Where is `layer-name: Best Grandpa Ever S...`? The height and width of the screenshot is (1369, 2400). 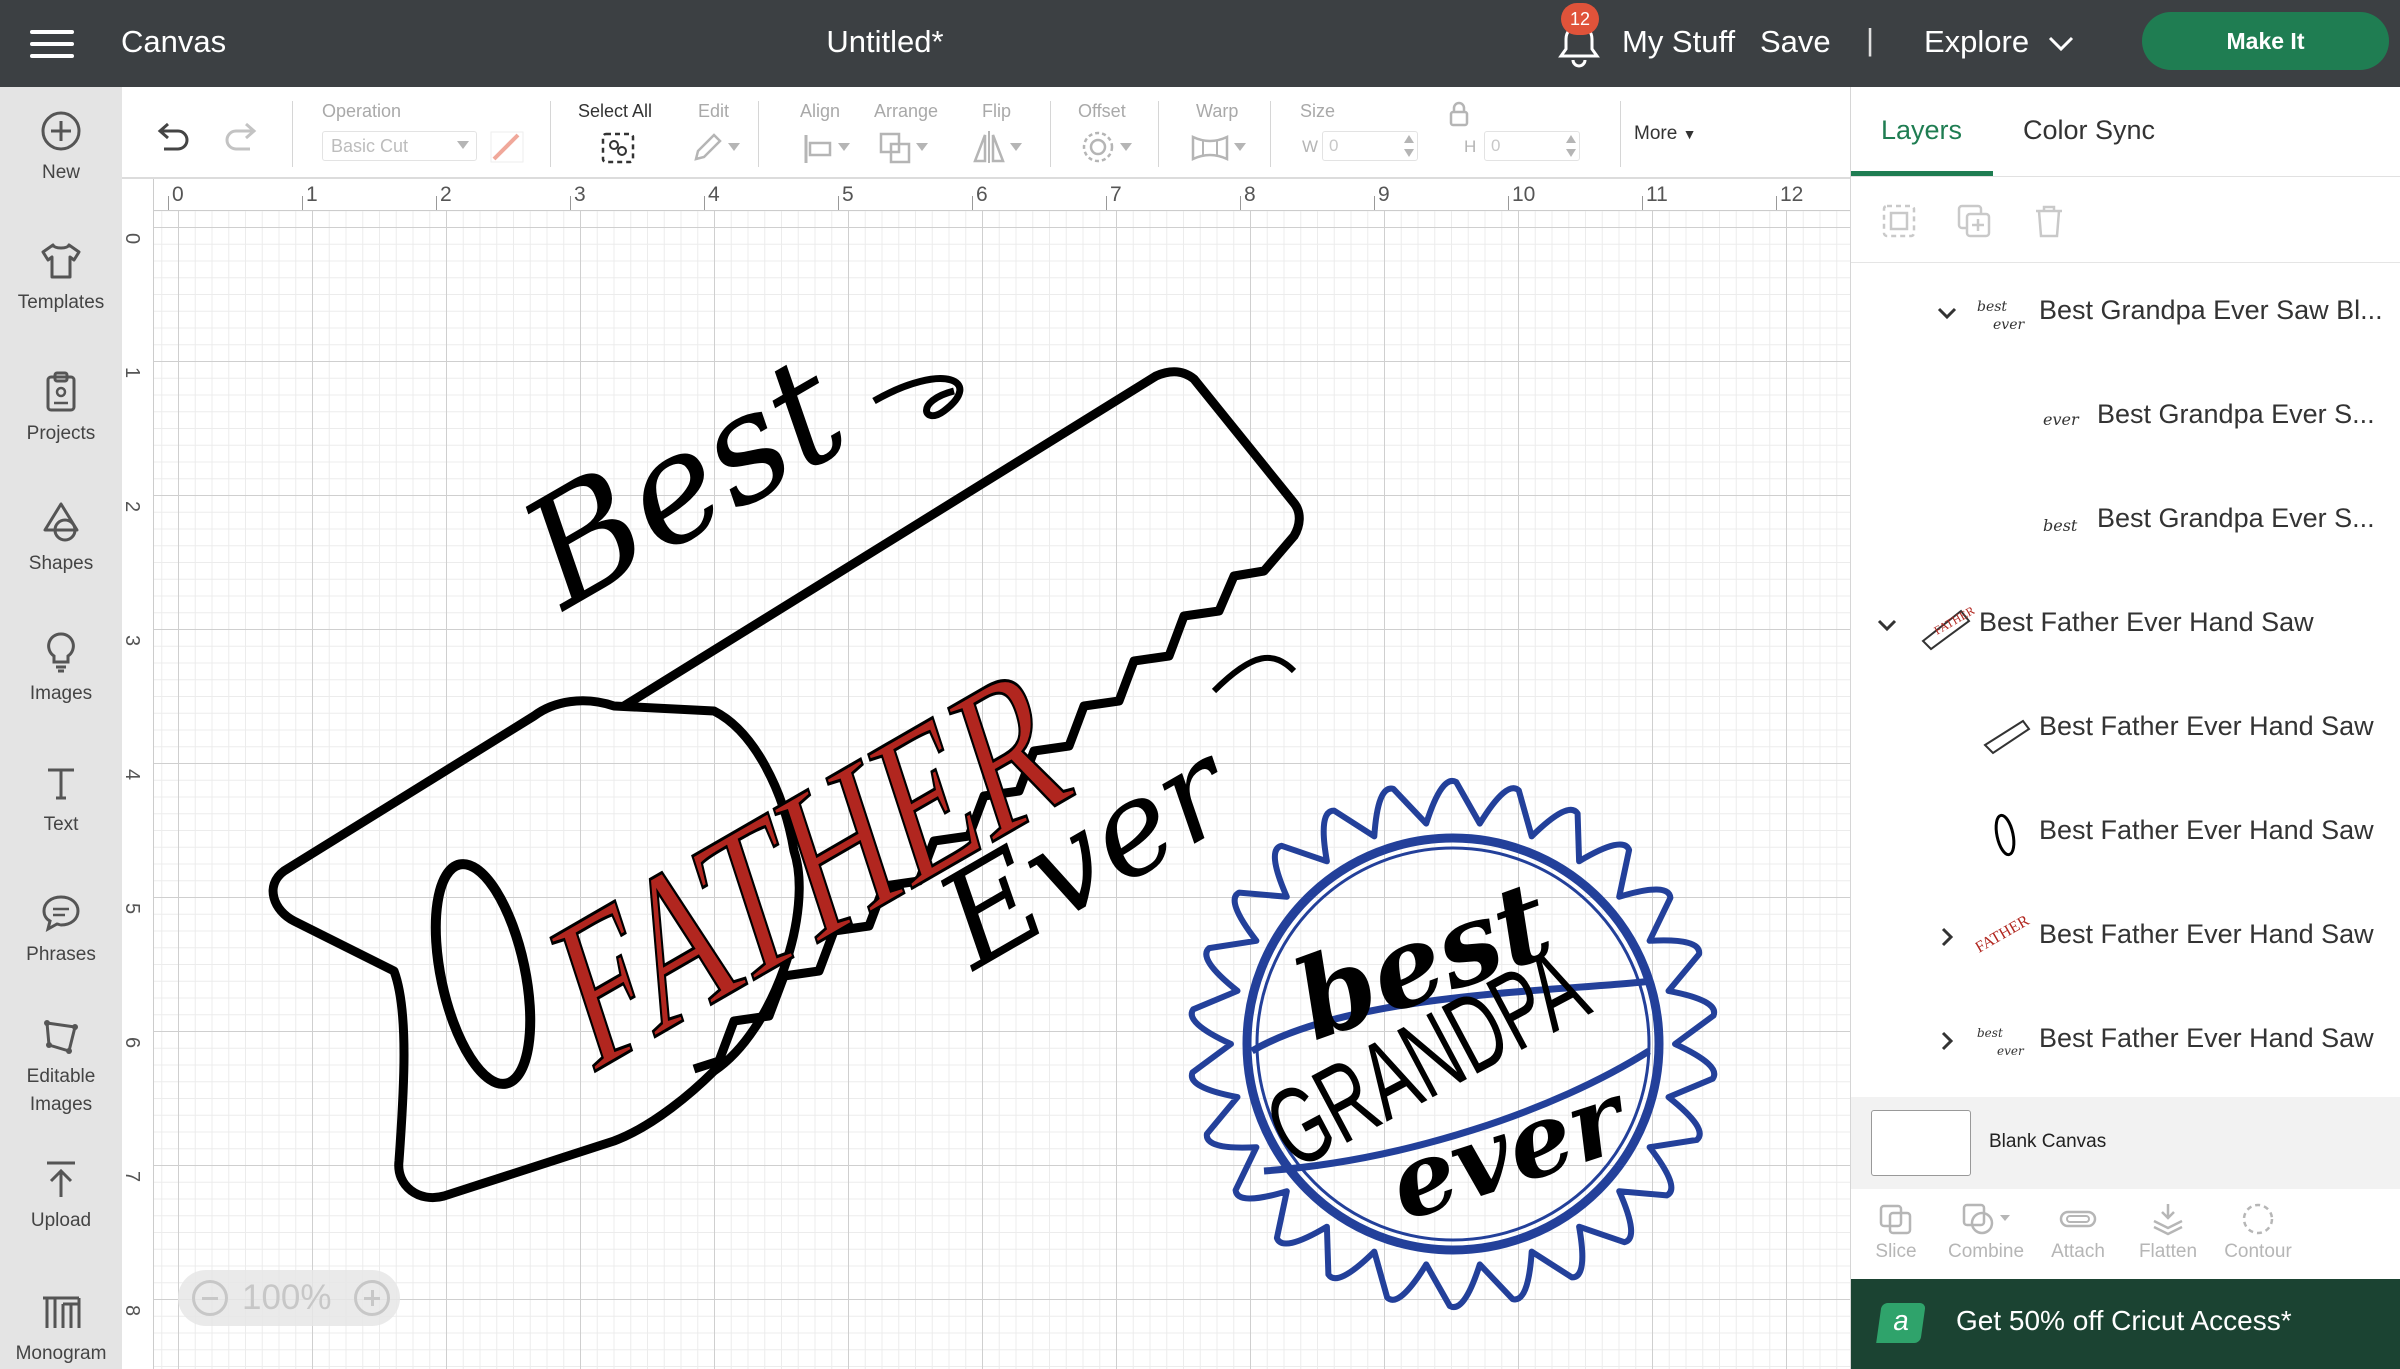 layer-name: Best Grandpa Ever S... is located at coordinates (2236, 414).